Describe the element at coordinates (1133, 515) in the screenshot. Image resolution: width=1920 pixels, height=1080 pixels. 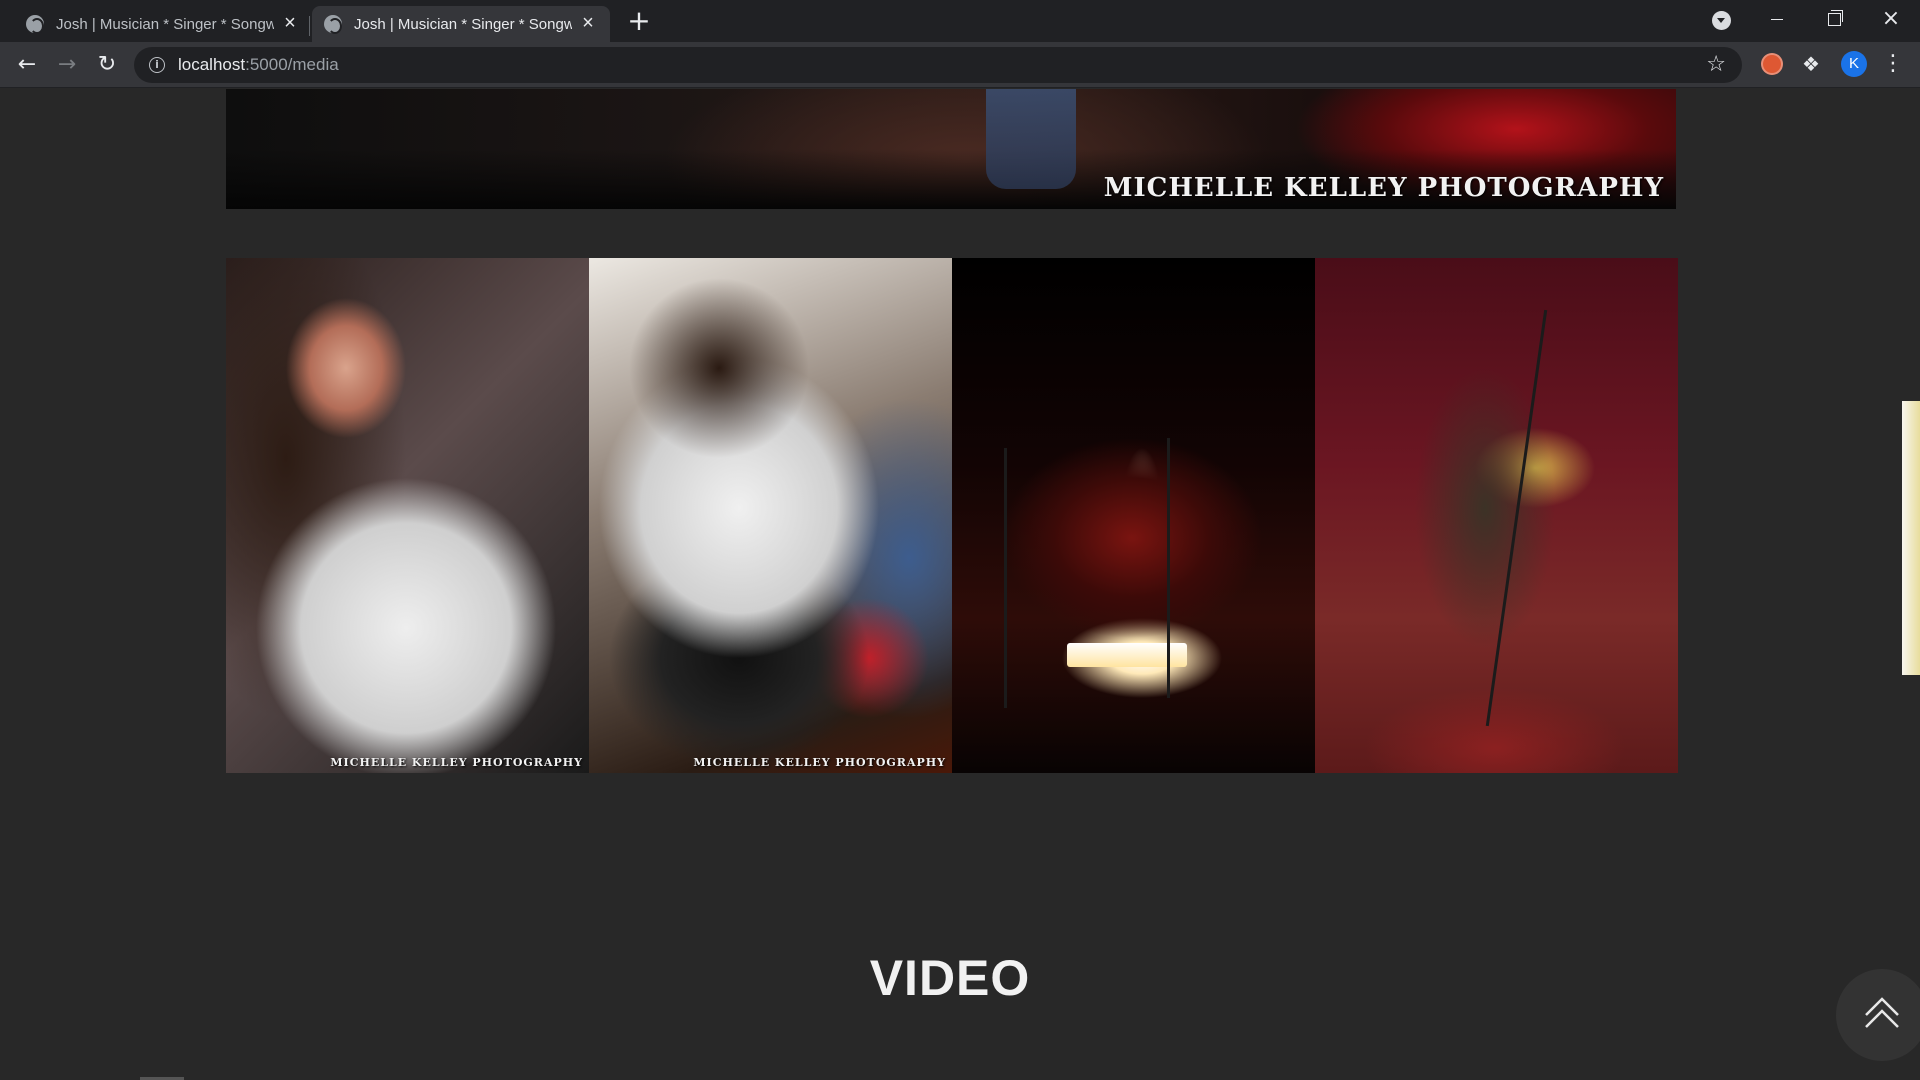
I see `gallery-photo-stage` at that location.